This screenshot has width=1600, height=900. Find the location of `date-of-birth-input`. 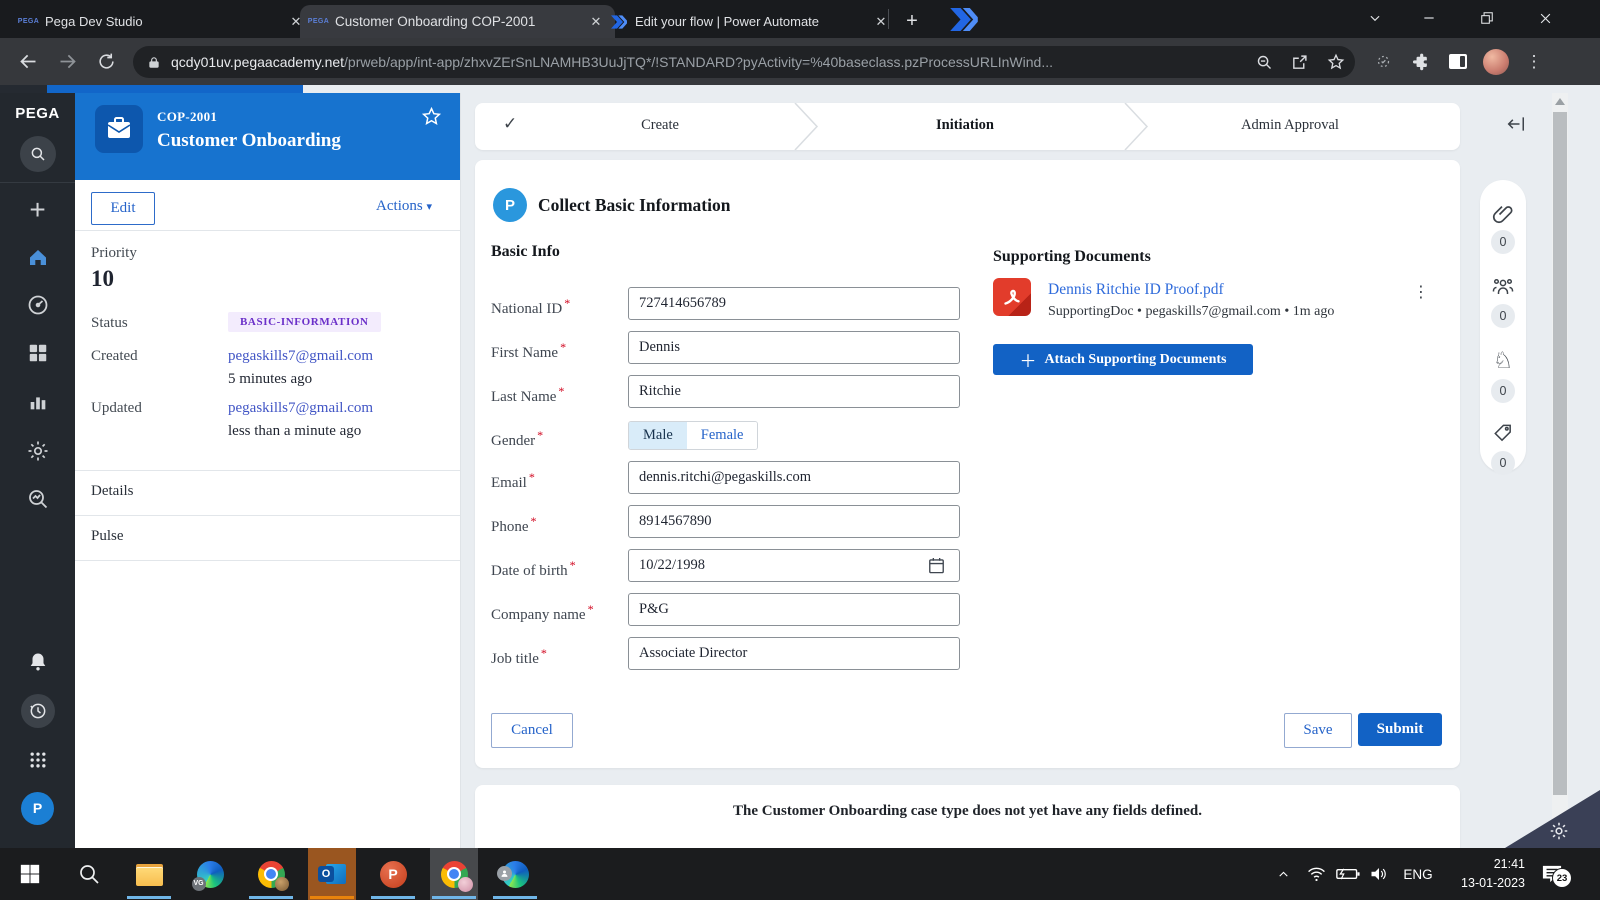

date-of-birth-input is located at coordinates (794, 565).